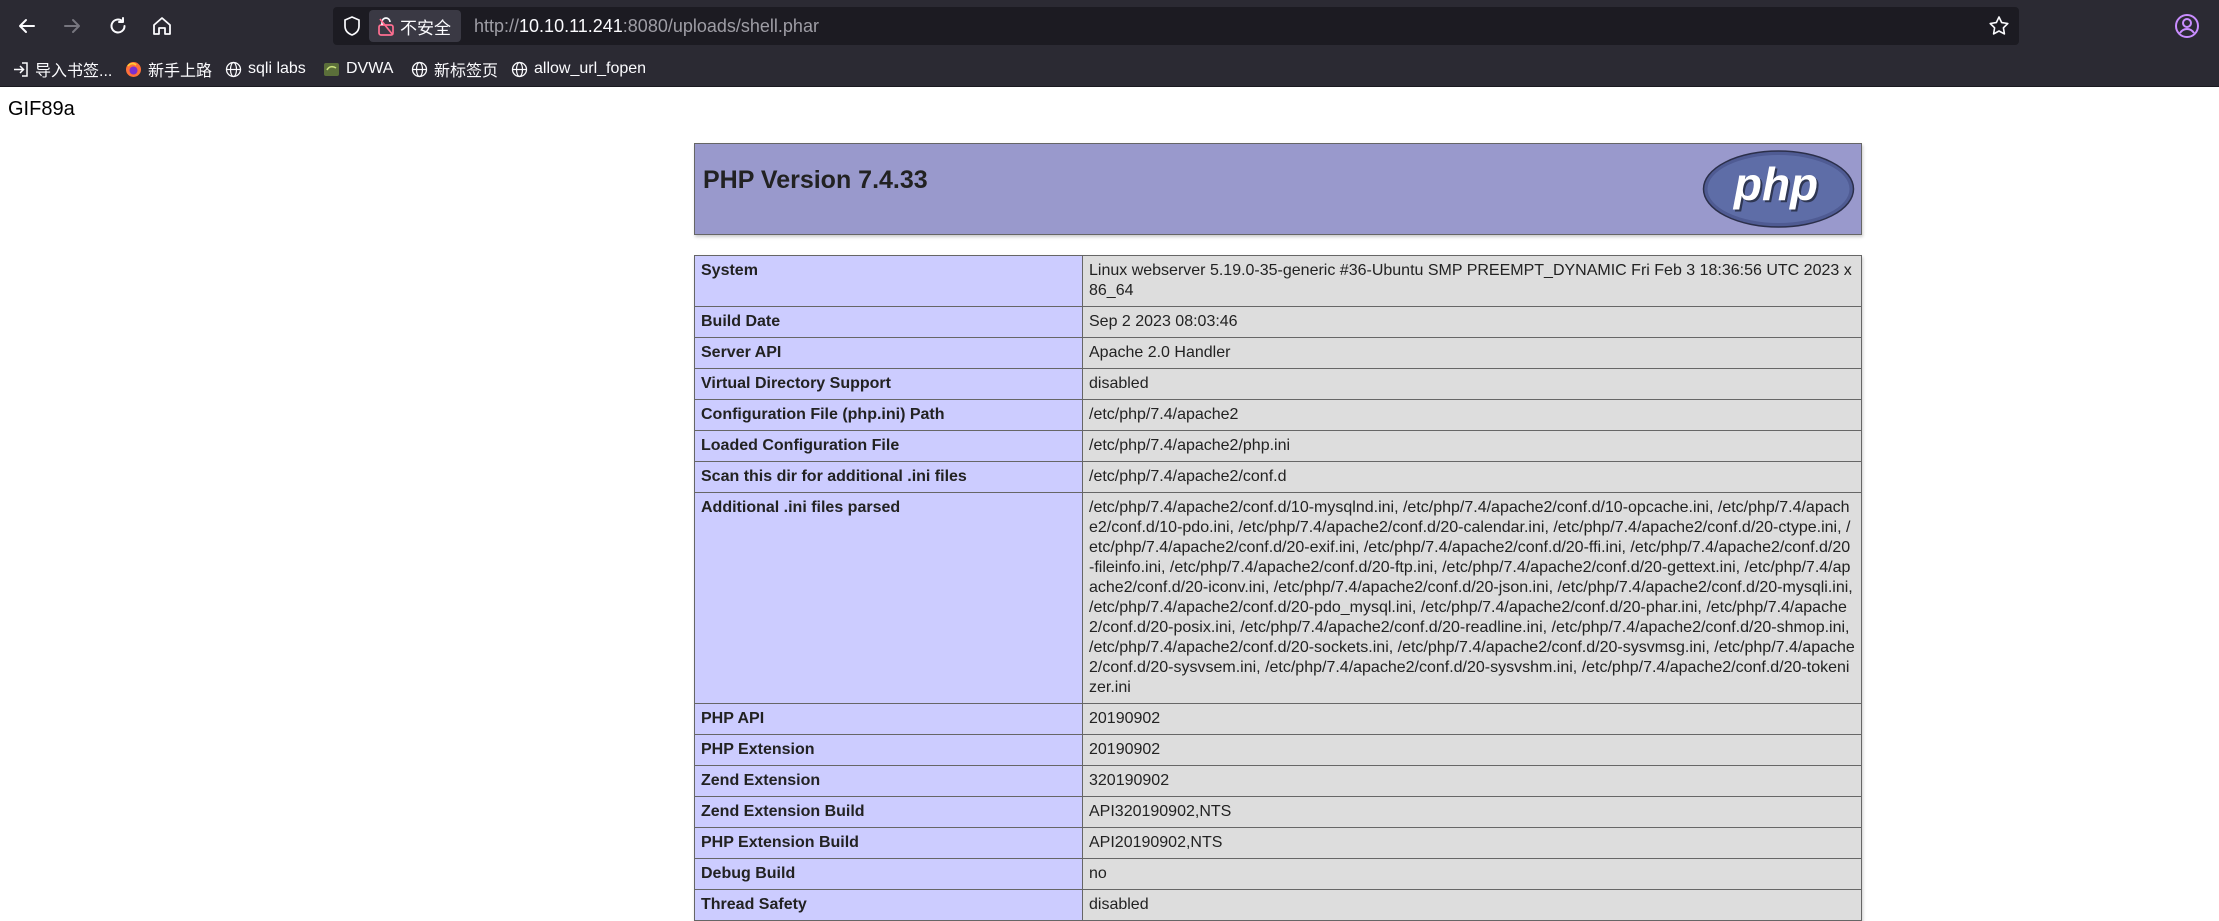 The height and width of the screenshot is (921, 2219). I want to click on home-icon, so click(162, 26).